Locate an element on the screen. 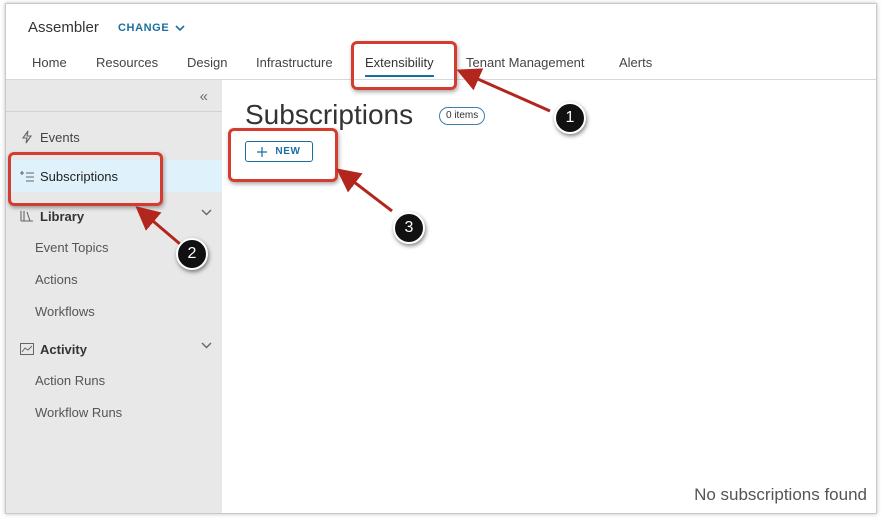  sidebar-item-action-runs: Action Runs is located at coordinates (114, 380).